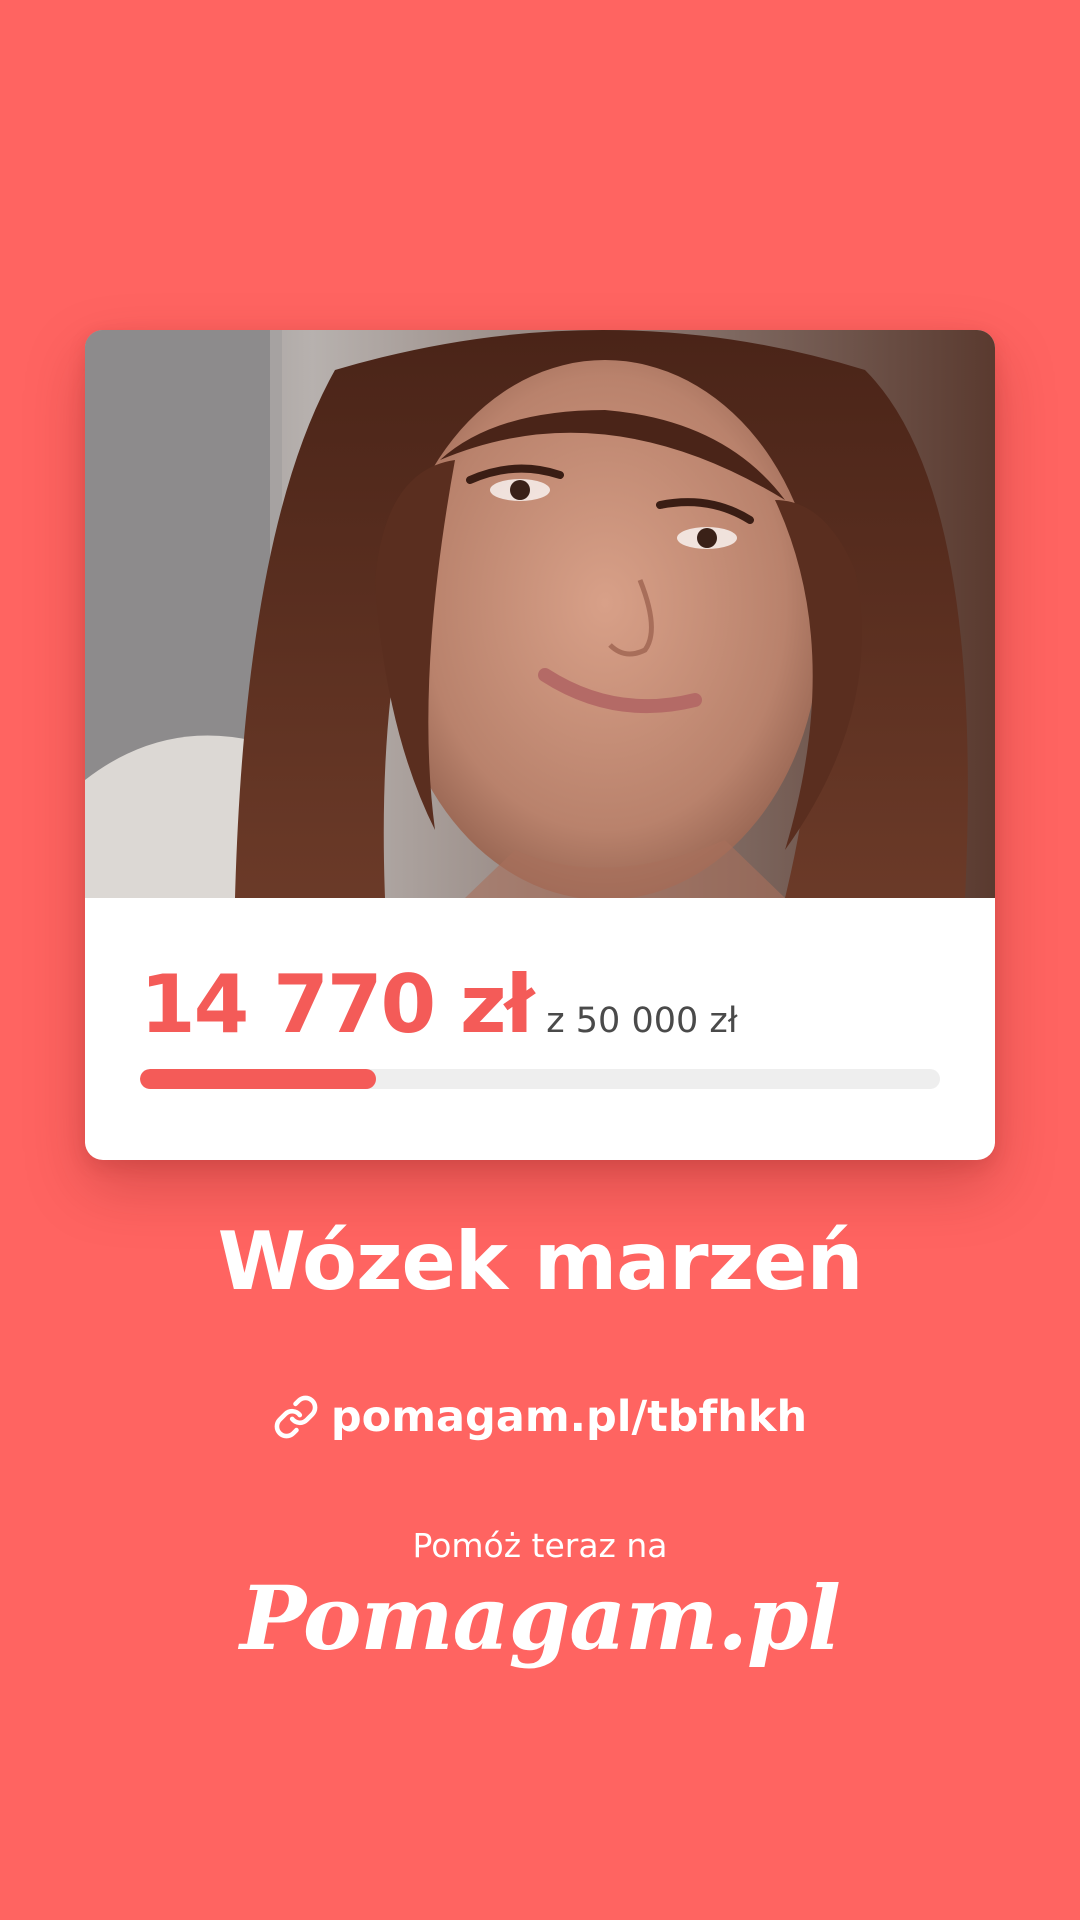 The height and width of the screenshot is (1920, 1080). I want to click on progress-fill, so click(258, 1079).